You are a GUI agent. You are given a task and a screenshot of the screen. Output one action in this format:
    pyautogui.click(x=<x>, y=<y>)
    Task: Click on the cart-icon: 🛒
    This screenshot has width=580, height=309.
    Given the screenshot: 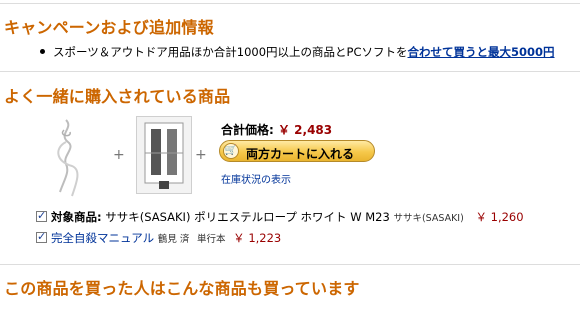 What is the action you would take?
    pyautogui.click(x=231, y=151)
    